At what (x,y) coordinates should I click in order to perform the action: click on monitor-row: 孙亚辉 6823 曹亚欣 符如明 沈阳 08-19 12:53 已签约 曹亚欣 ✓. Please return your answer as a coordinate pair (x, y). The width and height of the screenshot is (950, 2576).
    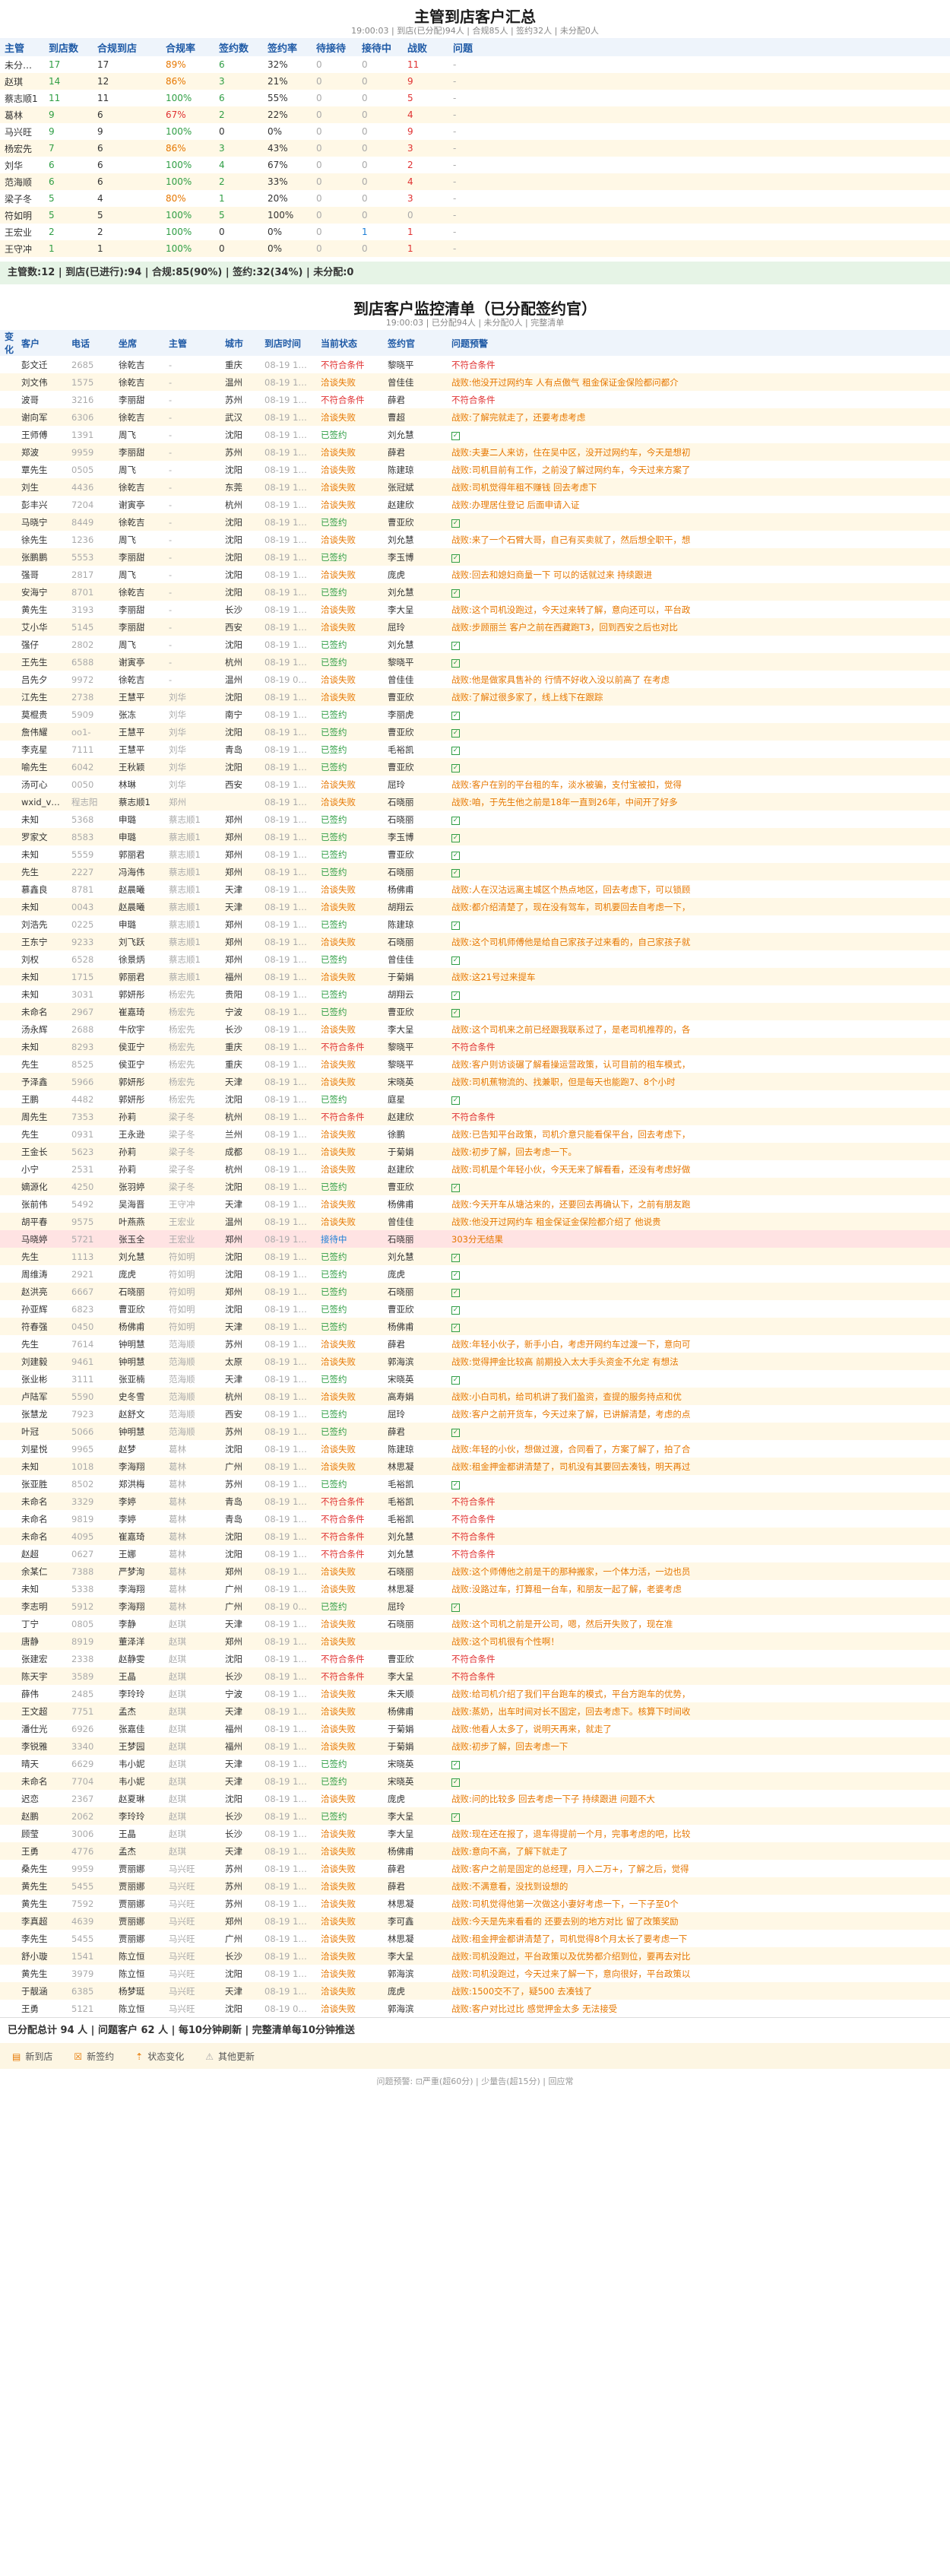
    Looking at the image, I should click on (475, 1309).